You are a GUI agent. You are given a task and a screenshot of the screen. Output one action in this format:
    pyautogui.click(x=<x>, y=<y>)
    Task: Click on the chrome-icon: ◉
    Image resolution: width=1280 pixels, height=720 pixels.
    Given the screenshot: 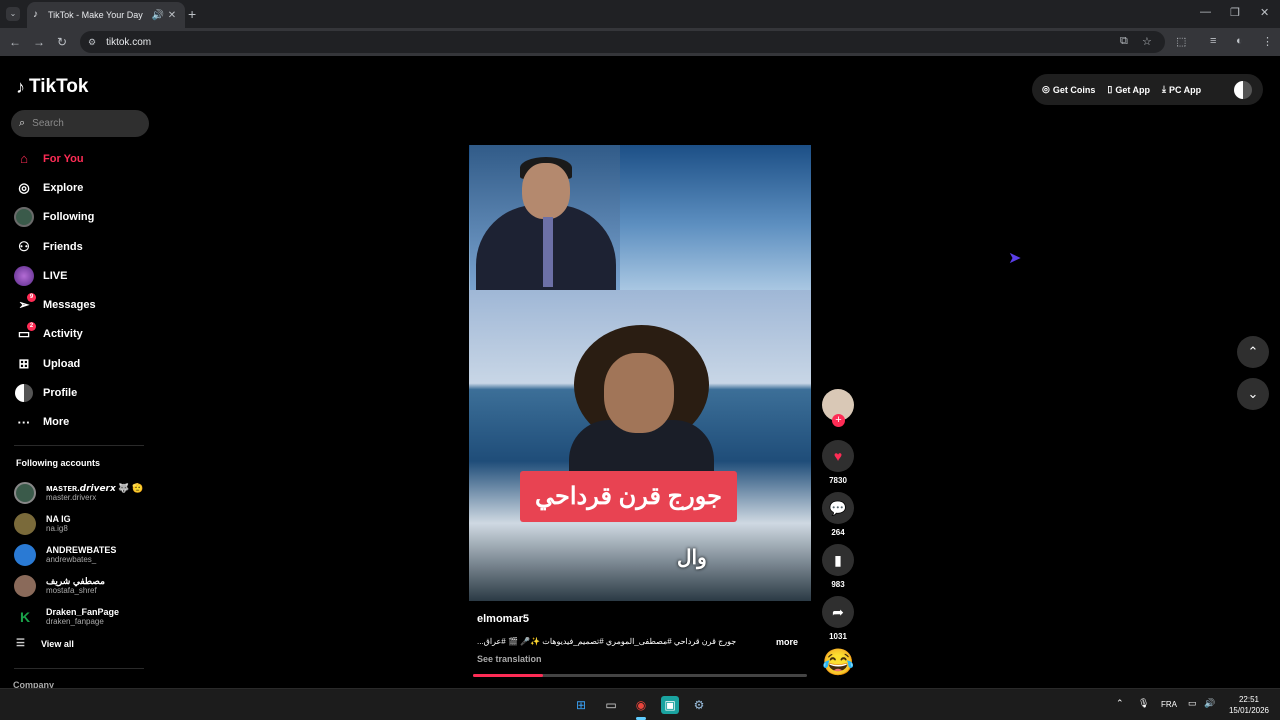 What is the action you would take?
    pyautogui.click(x=641, y=705)
    